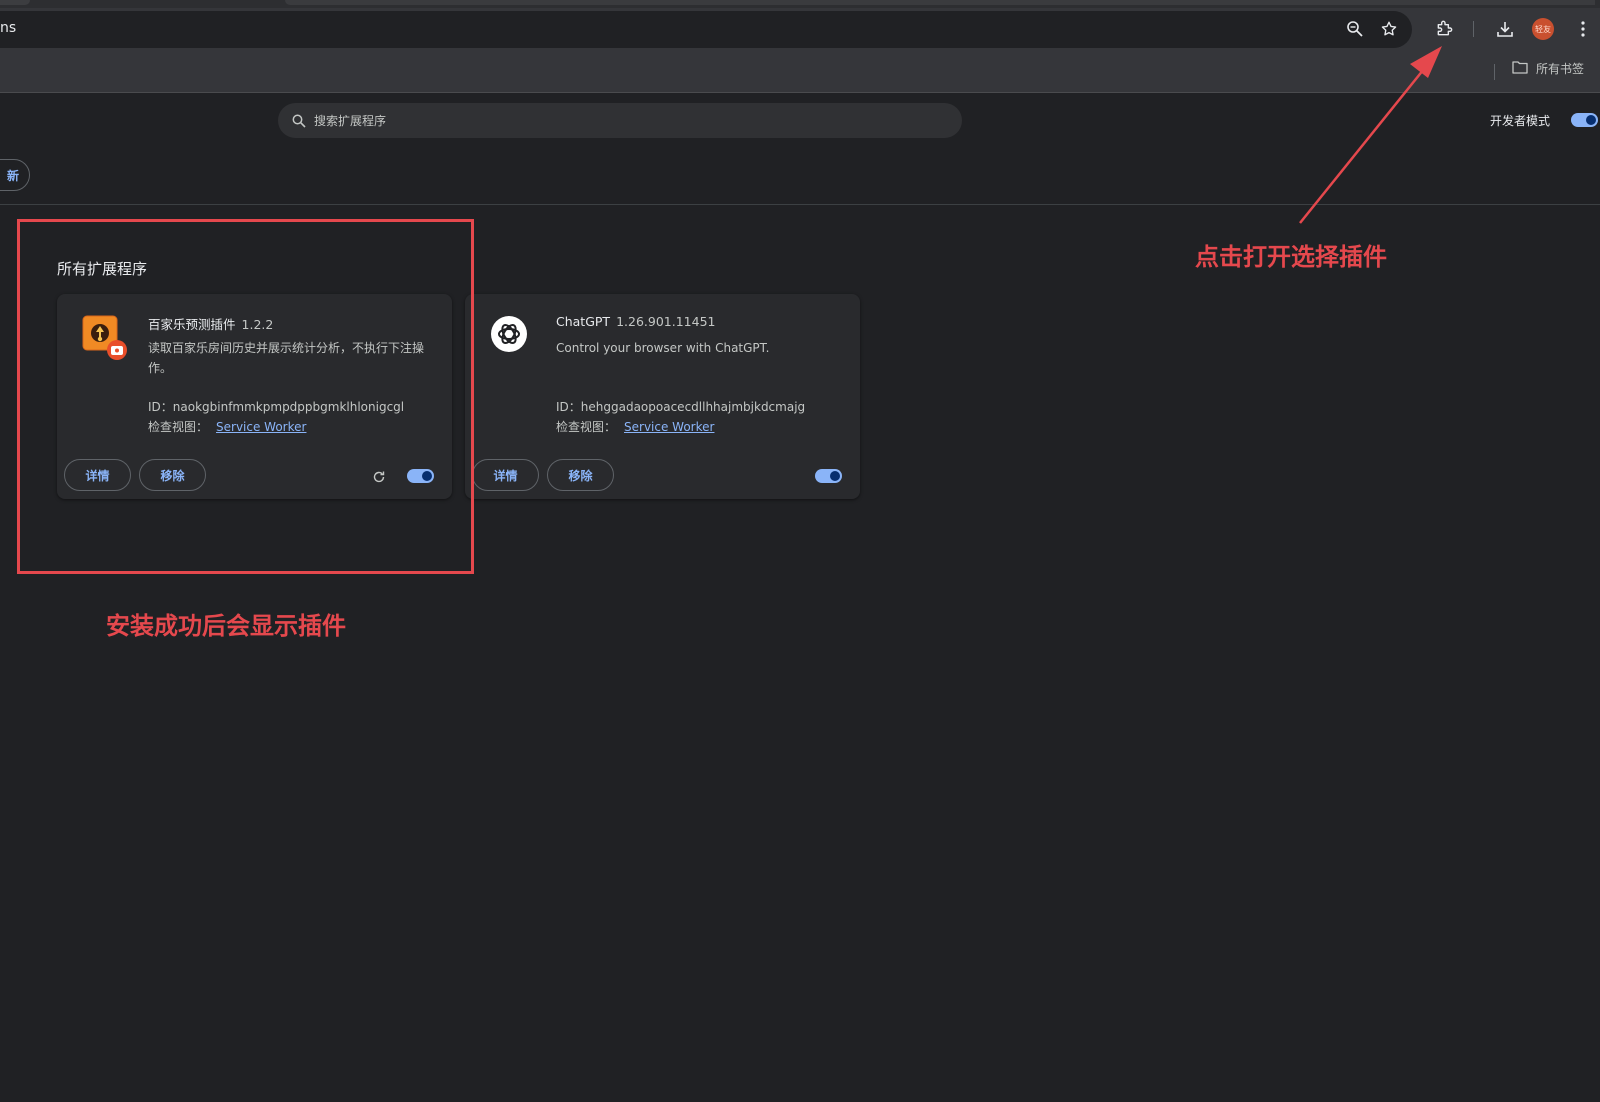 This screenshot has width=1600, height=1102. What do you see at coordinates (1494, 72) in the screenshot?
I see `bookmarks-separator` at bounding box center [1494, 72].